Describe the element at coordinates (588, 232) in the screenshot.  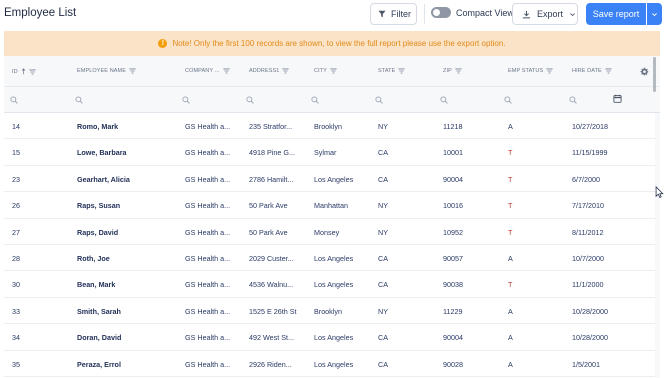
I see `cell-hire-date: 8/11/2012` at that location.